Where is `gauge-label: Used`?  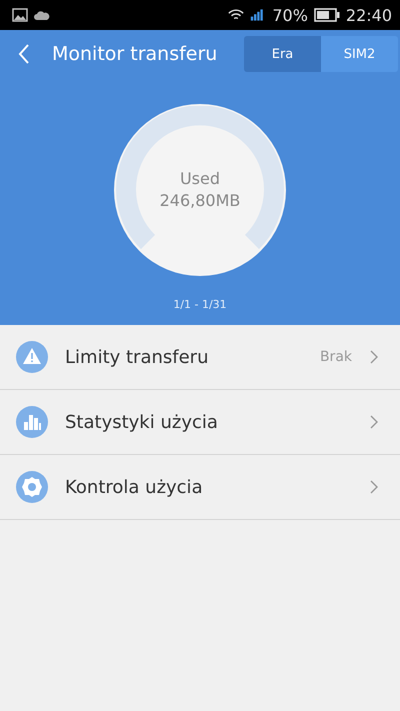
gauge-label: Used is located at coordinates (200, 179).